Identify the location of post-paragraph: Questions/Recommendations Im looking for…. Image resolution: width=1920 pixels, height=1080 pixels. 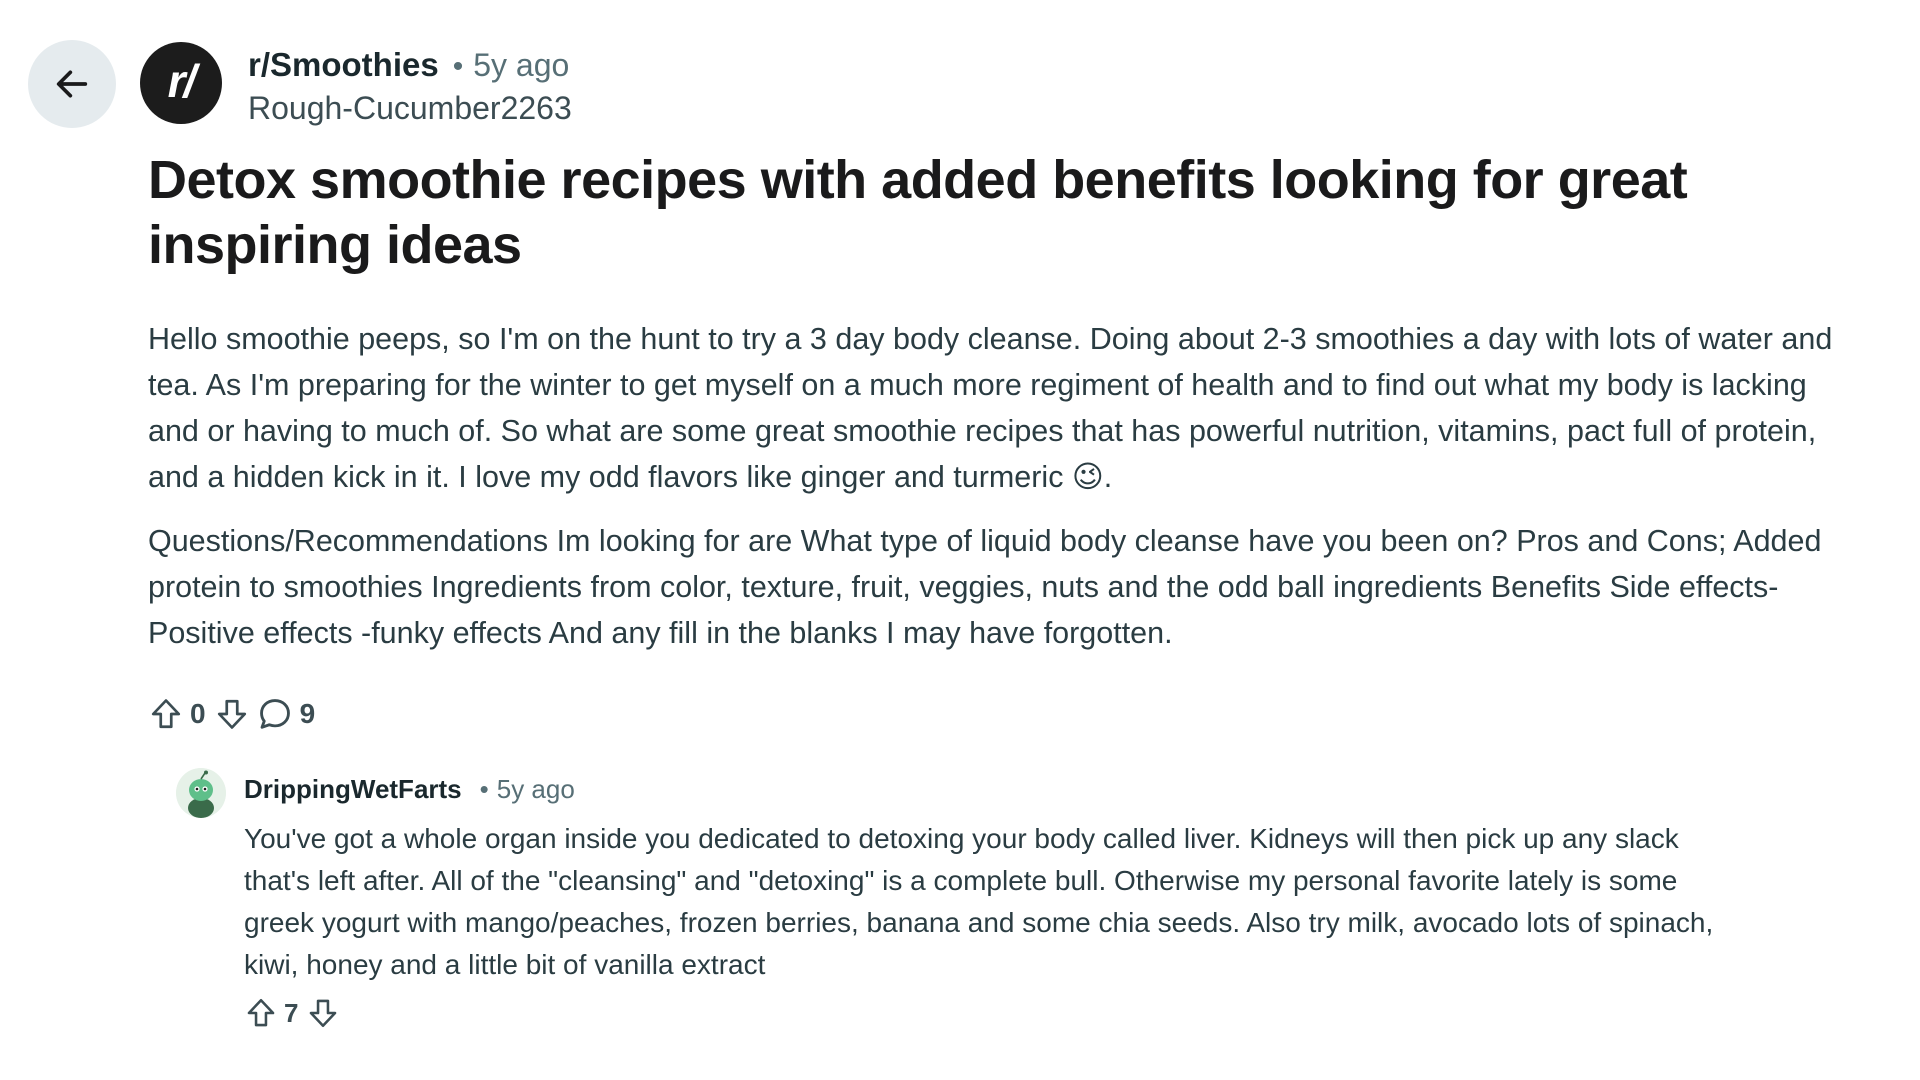
(985, 587).